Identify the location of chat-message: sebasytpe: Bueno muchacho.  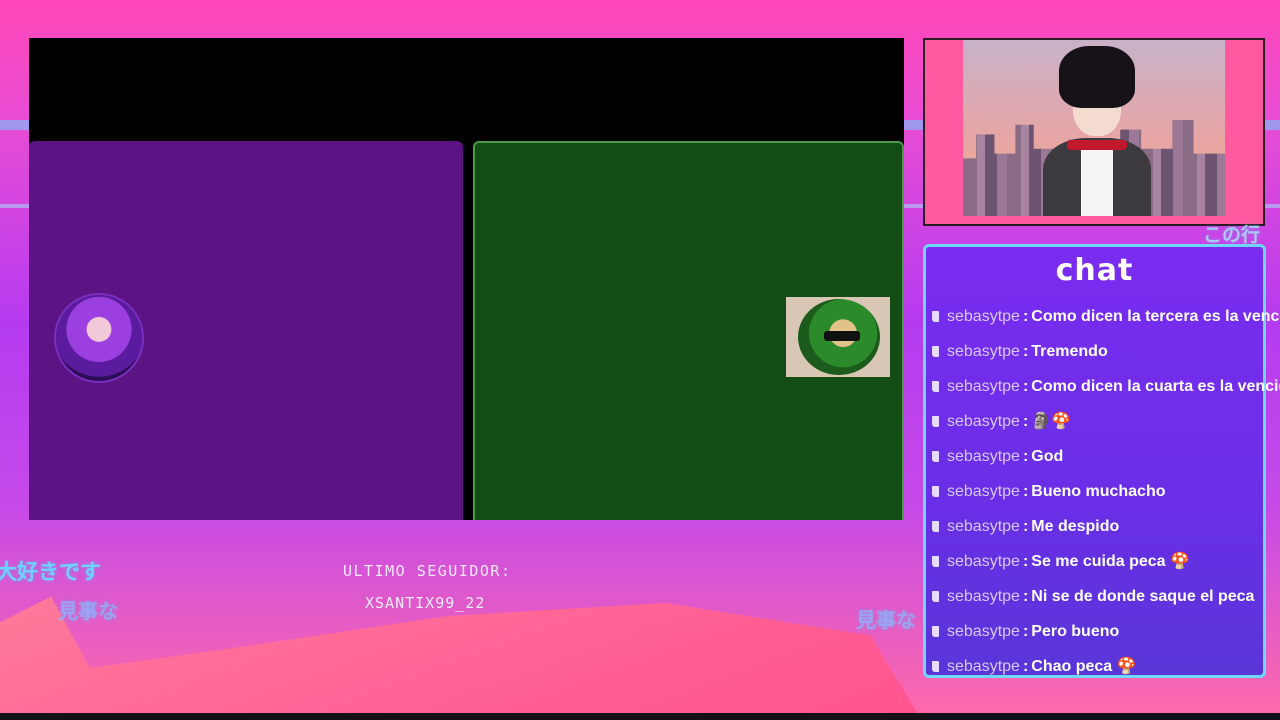
(1097, 491).